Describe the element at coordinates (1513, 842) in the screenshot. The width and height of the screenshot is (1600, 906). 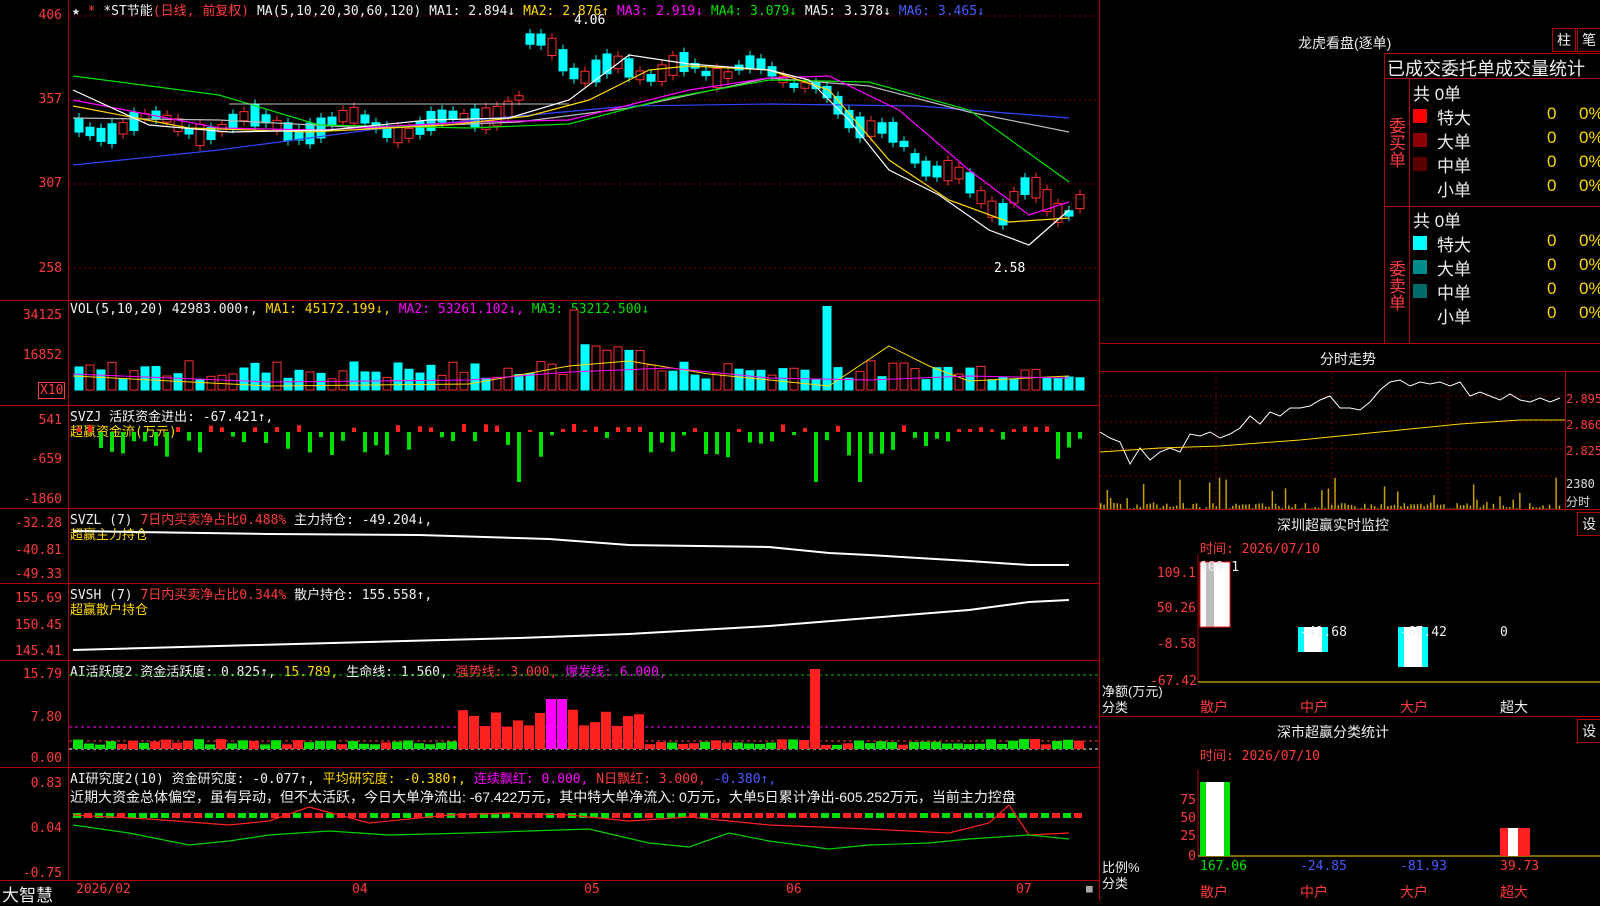
I see `cl-bar-super-shade` at that location.